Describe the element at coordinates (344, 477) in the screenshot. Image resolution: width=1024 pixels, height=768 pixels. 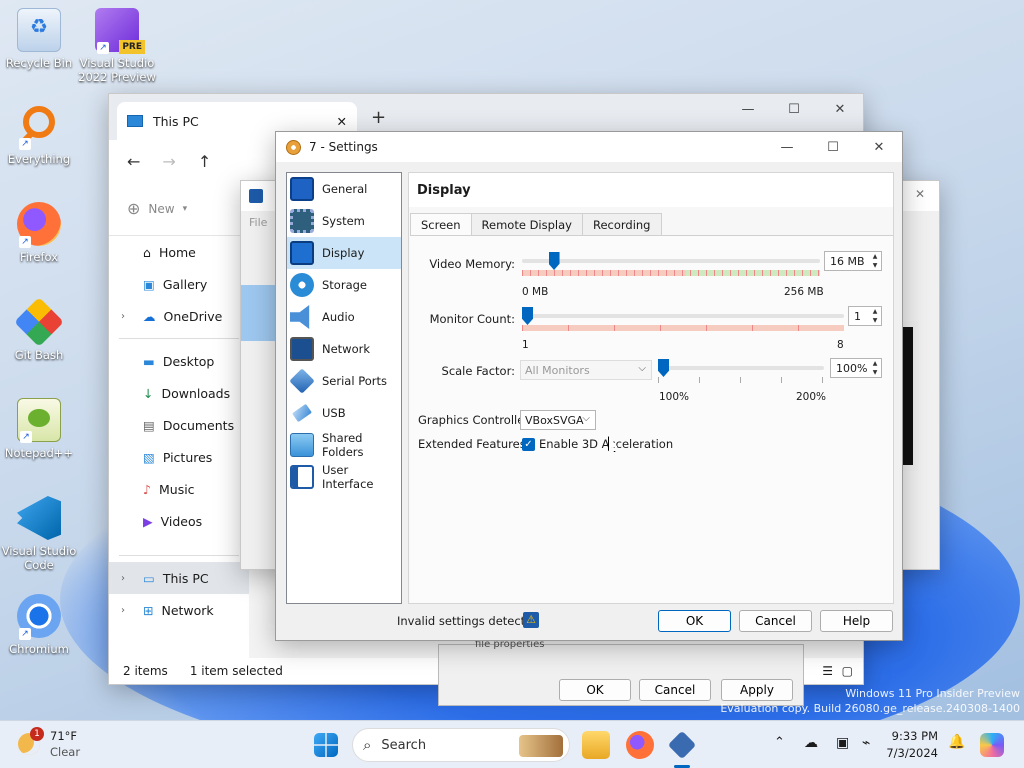
I see `nav-item-user-interface: User Interface` at that location.